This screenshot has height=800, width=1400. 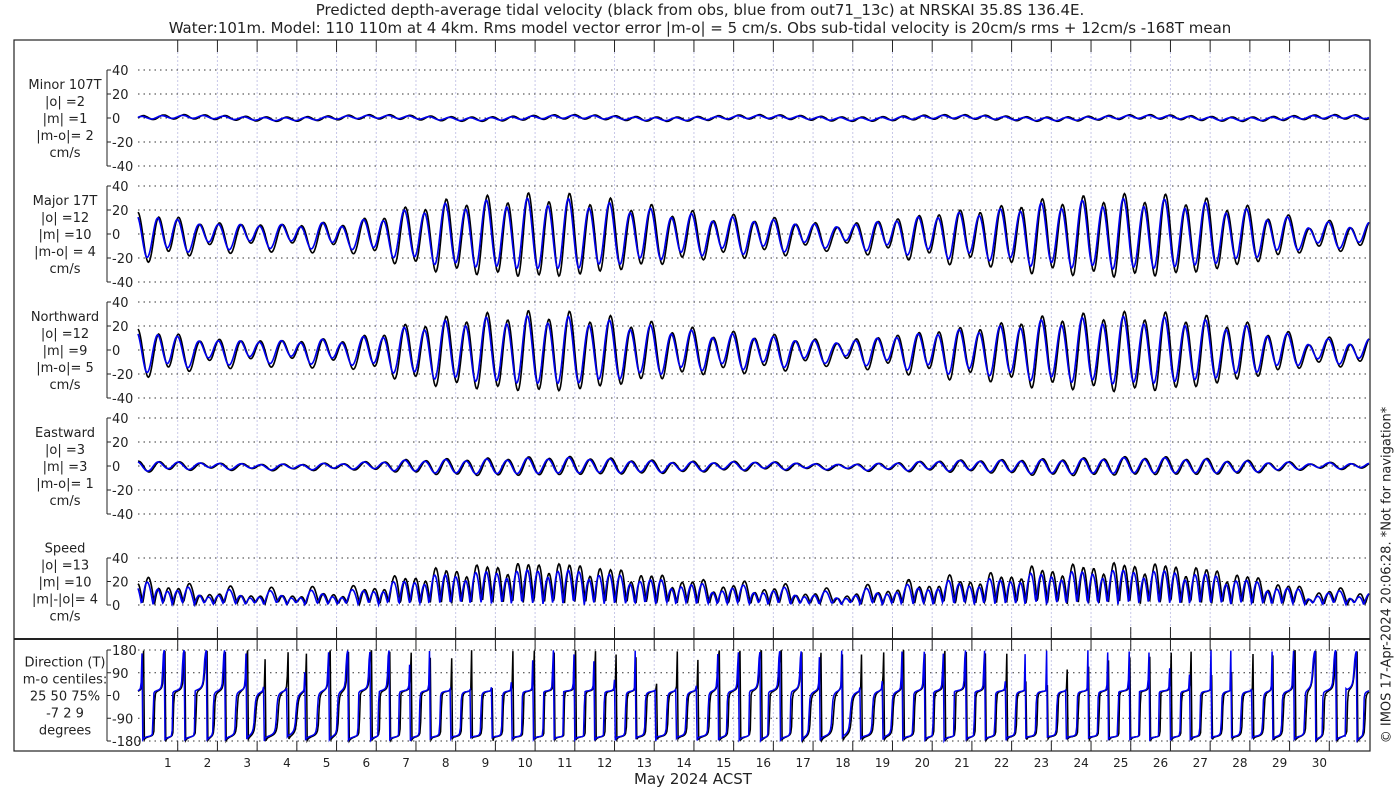 I want to click on panel-label-east: |m-o|= 1, so click(x=65, y=484).